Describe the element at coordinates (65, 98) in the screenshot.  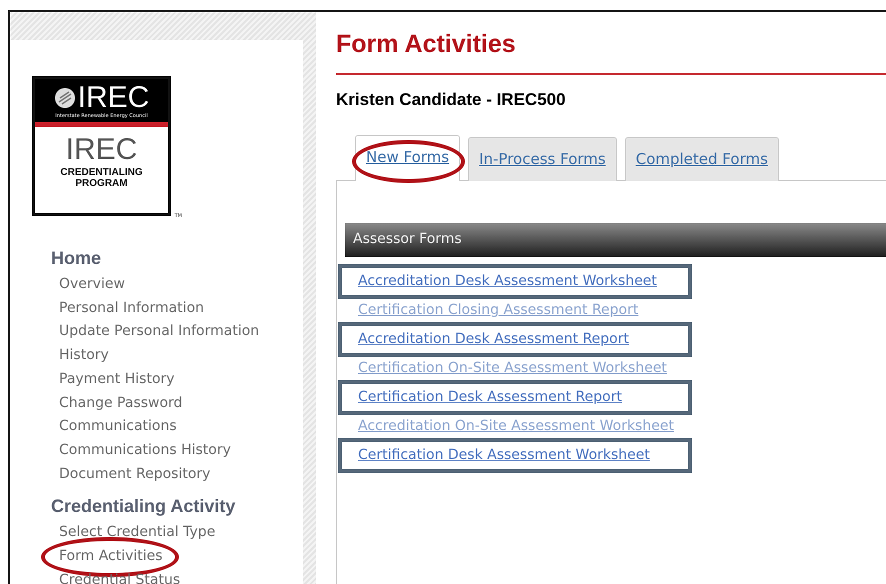
I see `globe-icon` at that location.